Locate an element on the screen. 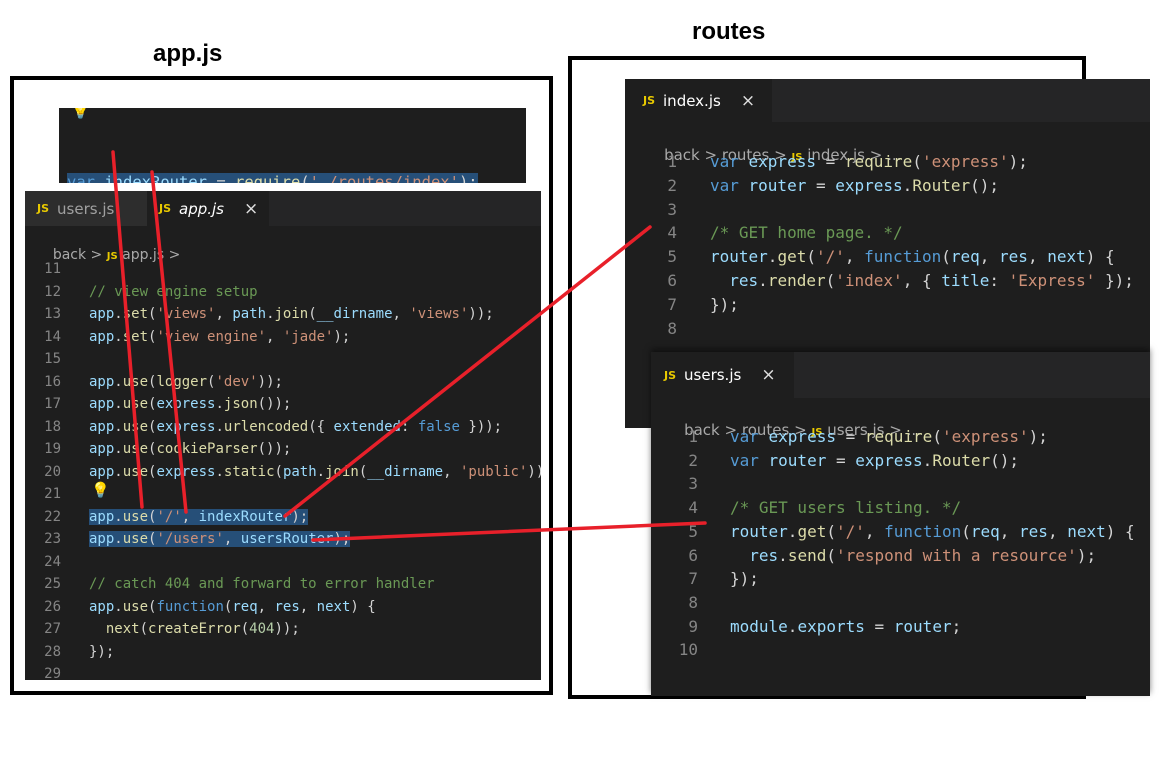 This screenshot has width=1159, height=784. code-token: 'Express' is located at coordinates (1052, 280).